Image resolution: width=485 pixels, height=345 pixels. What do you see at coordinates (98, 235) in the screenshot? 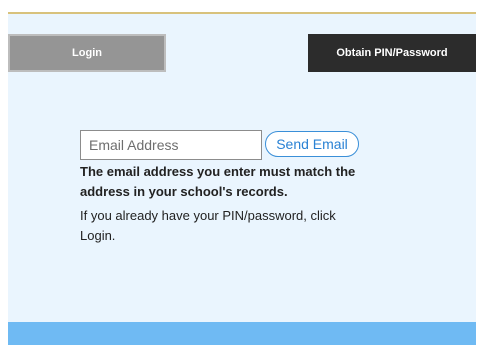
I see `login-hint-line-2: Login.` at bounding box center [98, 235].